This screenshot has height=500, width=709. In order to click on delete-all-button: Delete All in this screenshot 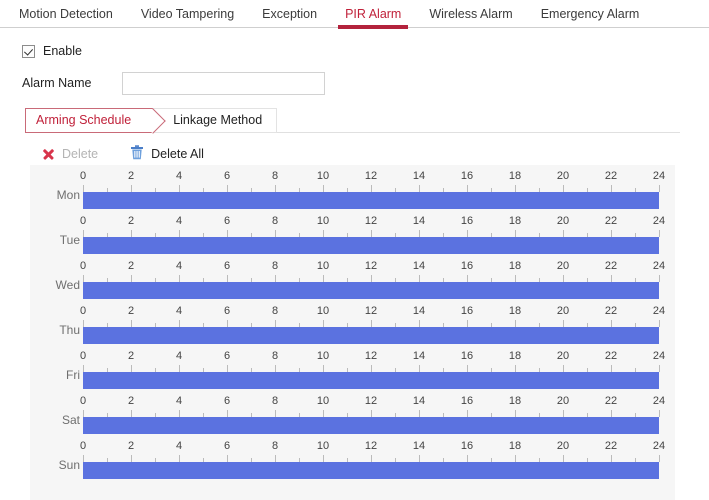, I will do `click(167, 154)`.